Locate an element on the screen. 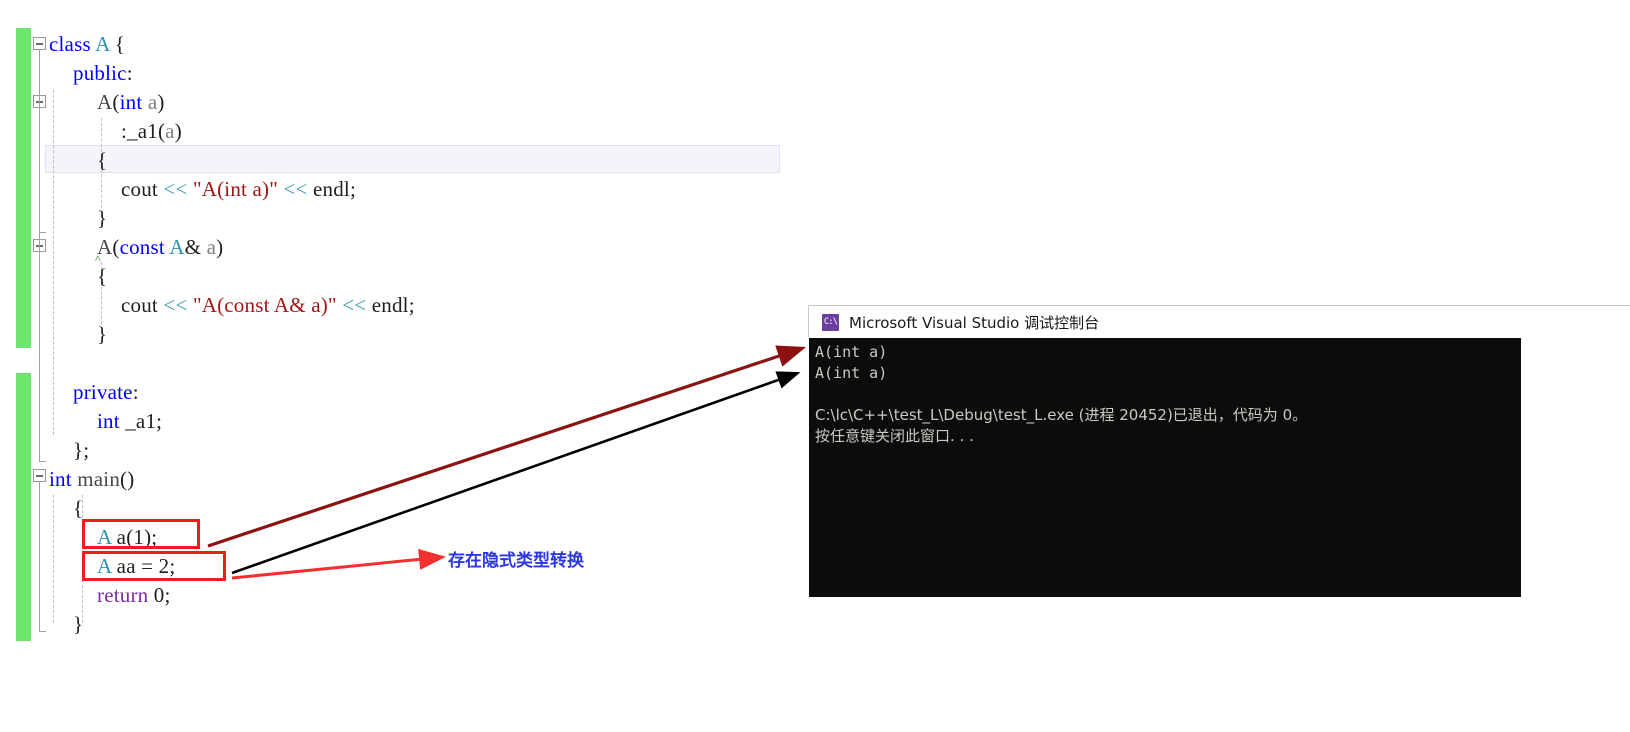 The image size is (1630, 732). code-line: int main() is located at coordinates (91, 479).